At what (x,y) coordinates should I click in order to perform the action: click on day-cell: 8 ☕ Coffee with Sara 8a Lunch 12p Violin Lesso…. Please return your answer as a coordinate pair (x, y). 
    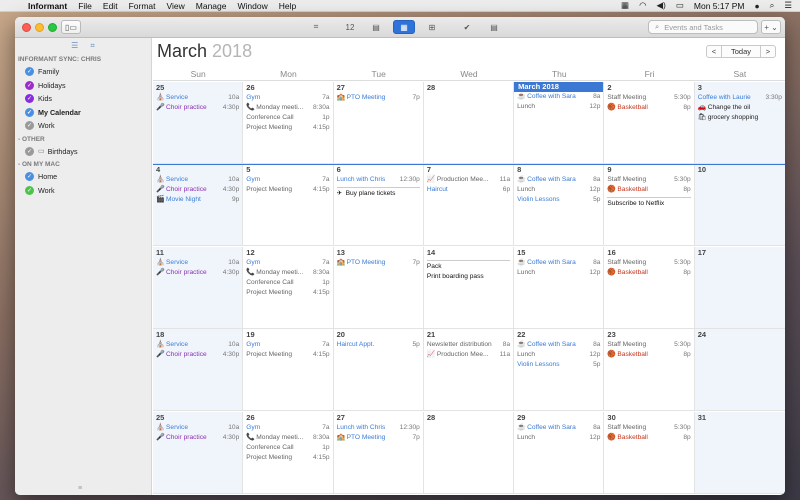
    Looking at the image, I should click on (559, 205).